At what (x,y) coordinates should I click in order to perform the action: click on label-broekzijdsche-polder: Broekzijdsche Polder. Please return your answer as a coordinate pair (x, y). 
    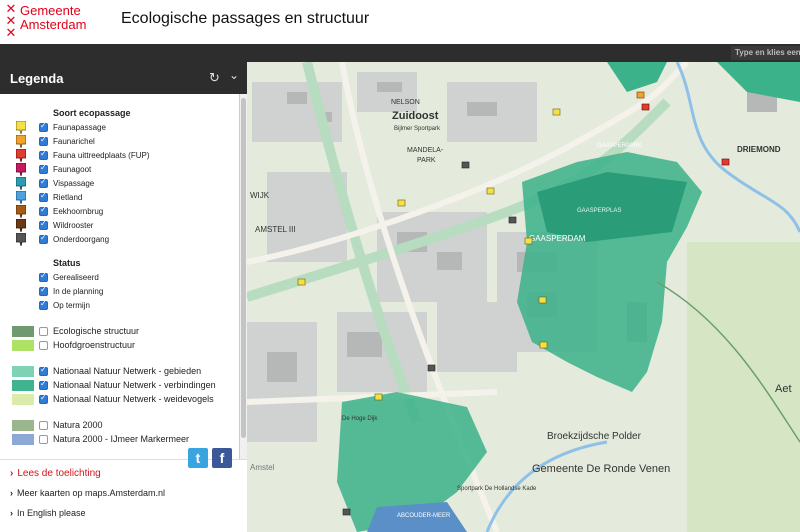
    Looking at the image, I should click on (594, 436).